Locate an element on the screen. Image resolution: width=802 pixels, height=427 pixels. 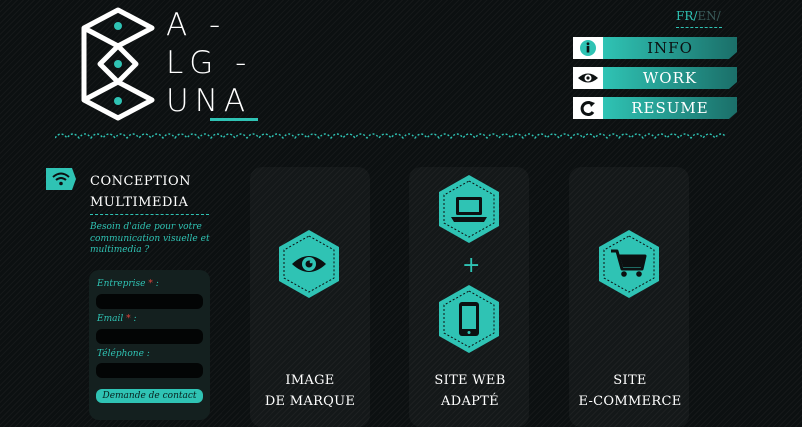
sidebar-title: CONCEPTION MULTIMEDIA is located at coordinates (140, 192).